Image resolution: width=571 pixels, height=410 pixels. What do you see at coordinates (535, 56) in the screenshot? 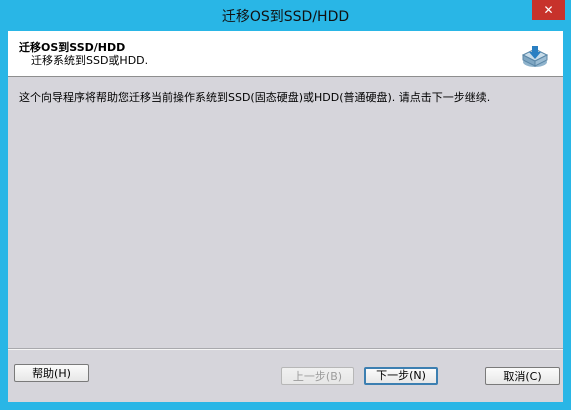
I see `disk-migrate-icon` at bounding box center [535, 56].